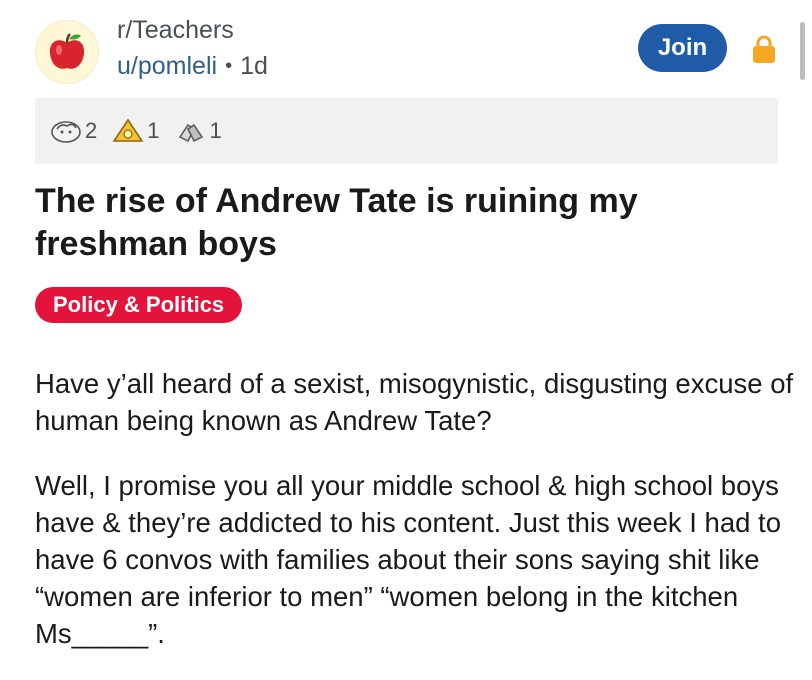 The height and width of the screenshot is (680, 812). Describe the element at coordinates (175, 30) in the screenshot. I see `subreddit-name: r/Teachers` at that location.